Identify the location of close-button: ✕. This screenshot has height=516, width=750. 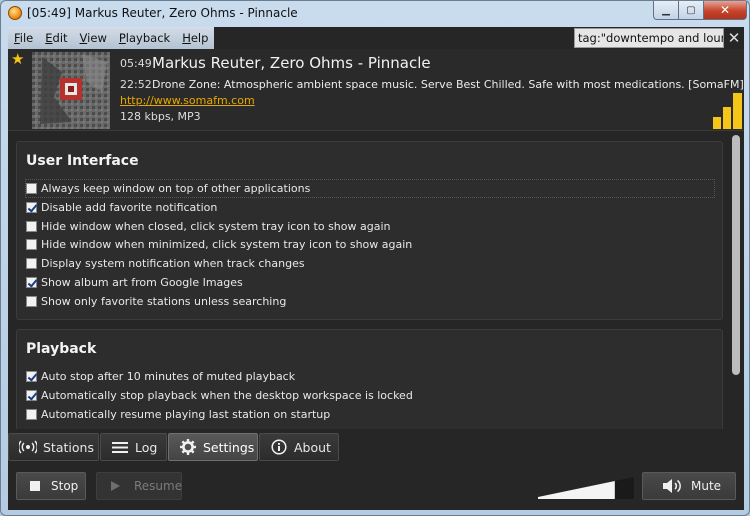
(725, 10).